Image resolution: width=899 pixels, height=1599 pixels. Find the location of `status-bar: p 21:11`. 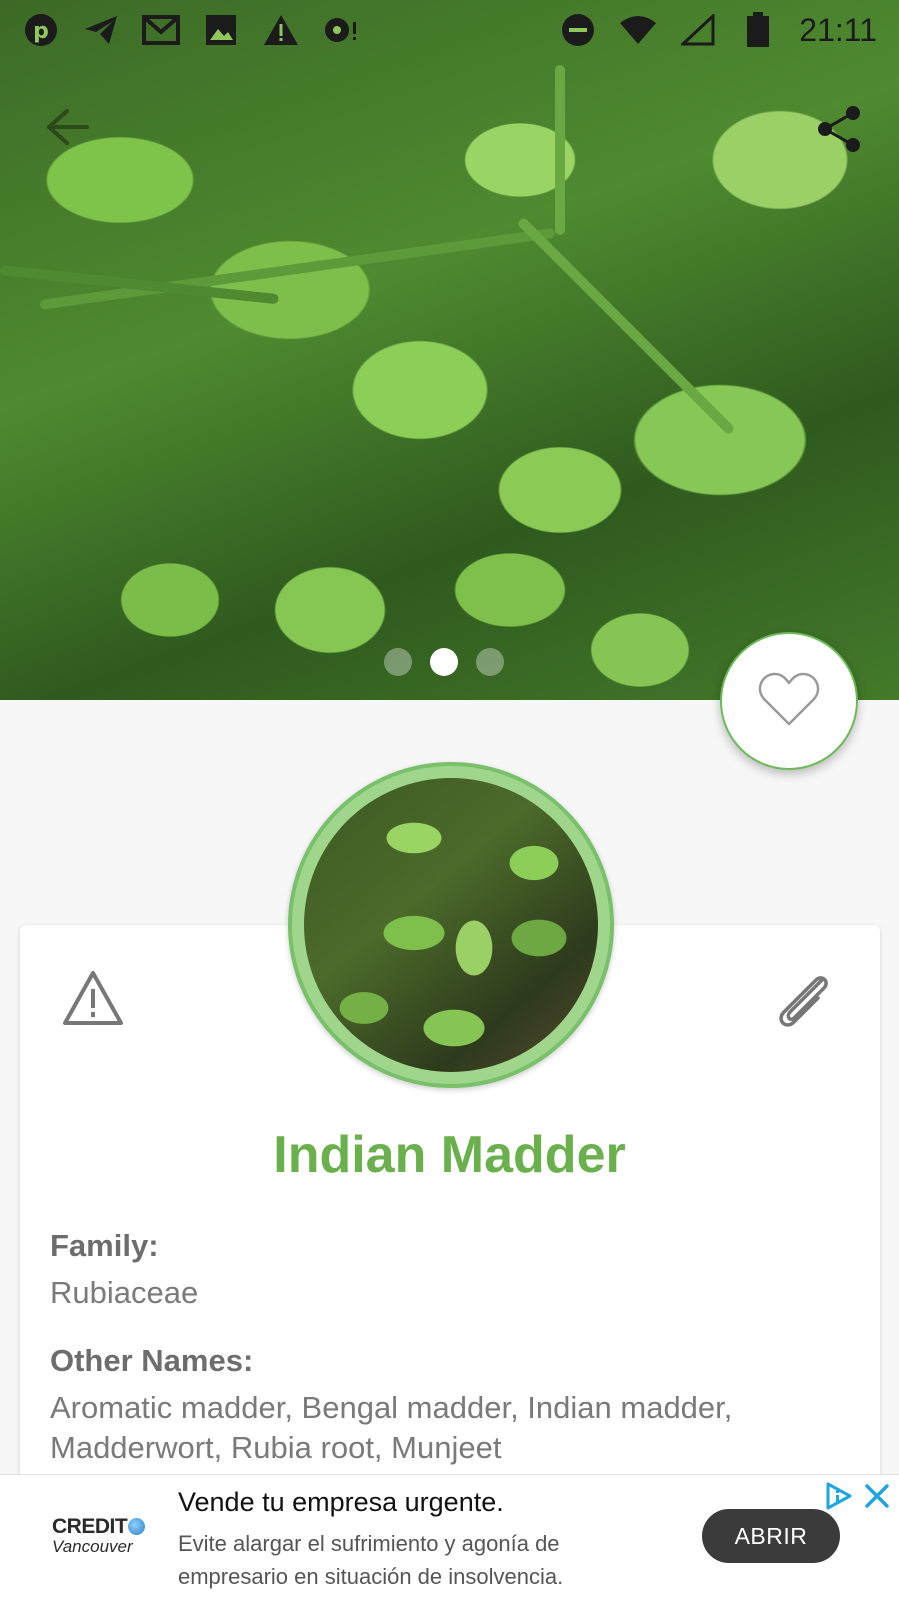

status-bar: p 21:11 is located at coordinates (449, 30).